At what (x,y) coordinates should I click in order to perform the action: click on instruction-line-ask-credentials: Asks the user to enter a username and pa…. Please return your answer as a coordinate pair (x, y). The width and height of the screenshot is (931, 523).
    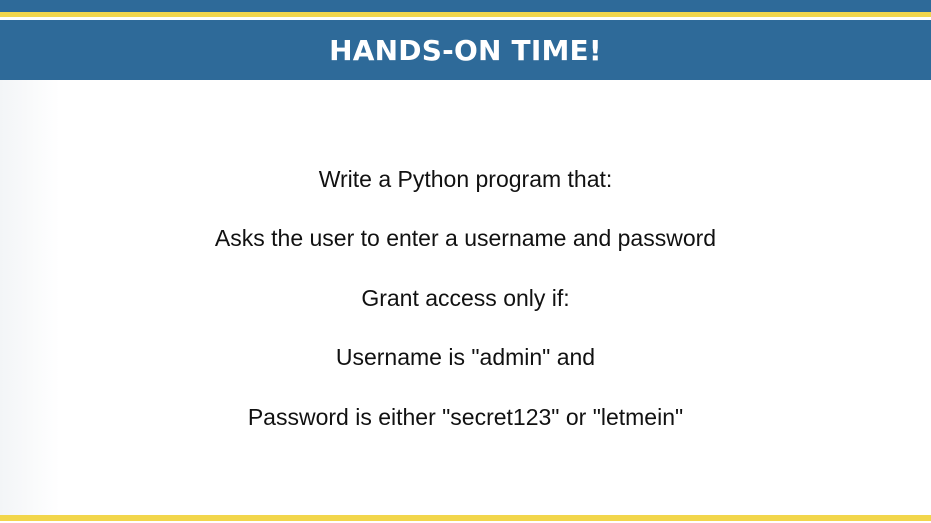
    Looking at the image, I should click on (465, 238).